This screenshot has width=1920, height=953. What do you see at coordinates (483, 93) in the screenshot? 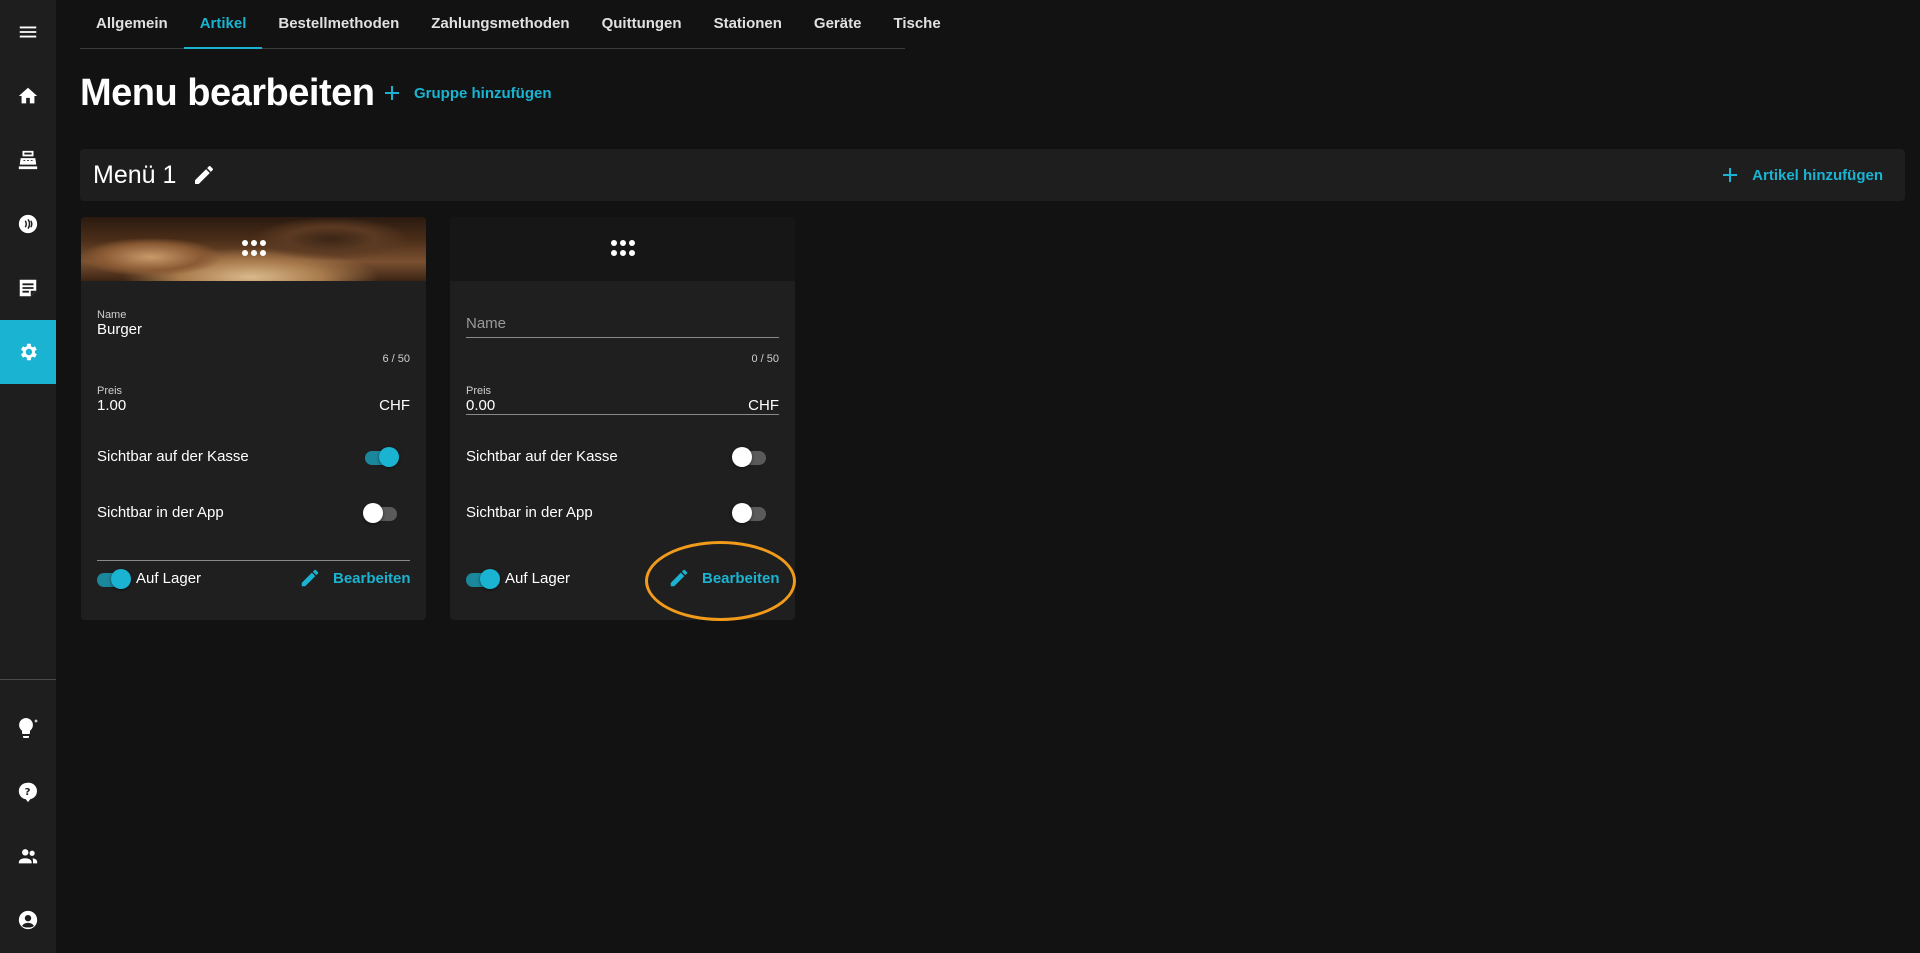
I see `add-group-label: Gruppe hinzufügen` at bounding box center [483, 93].